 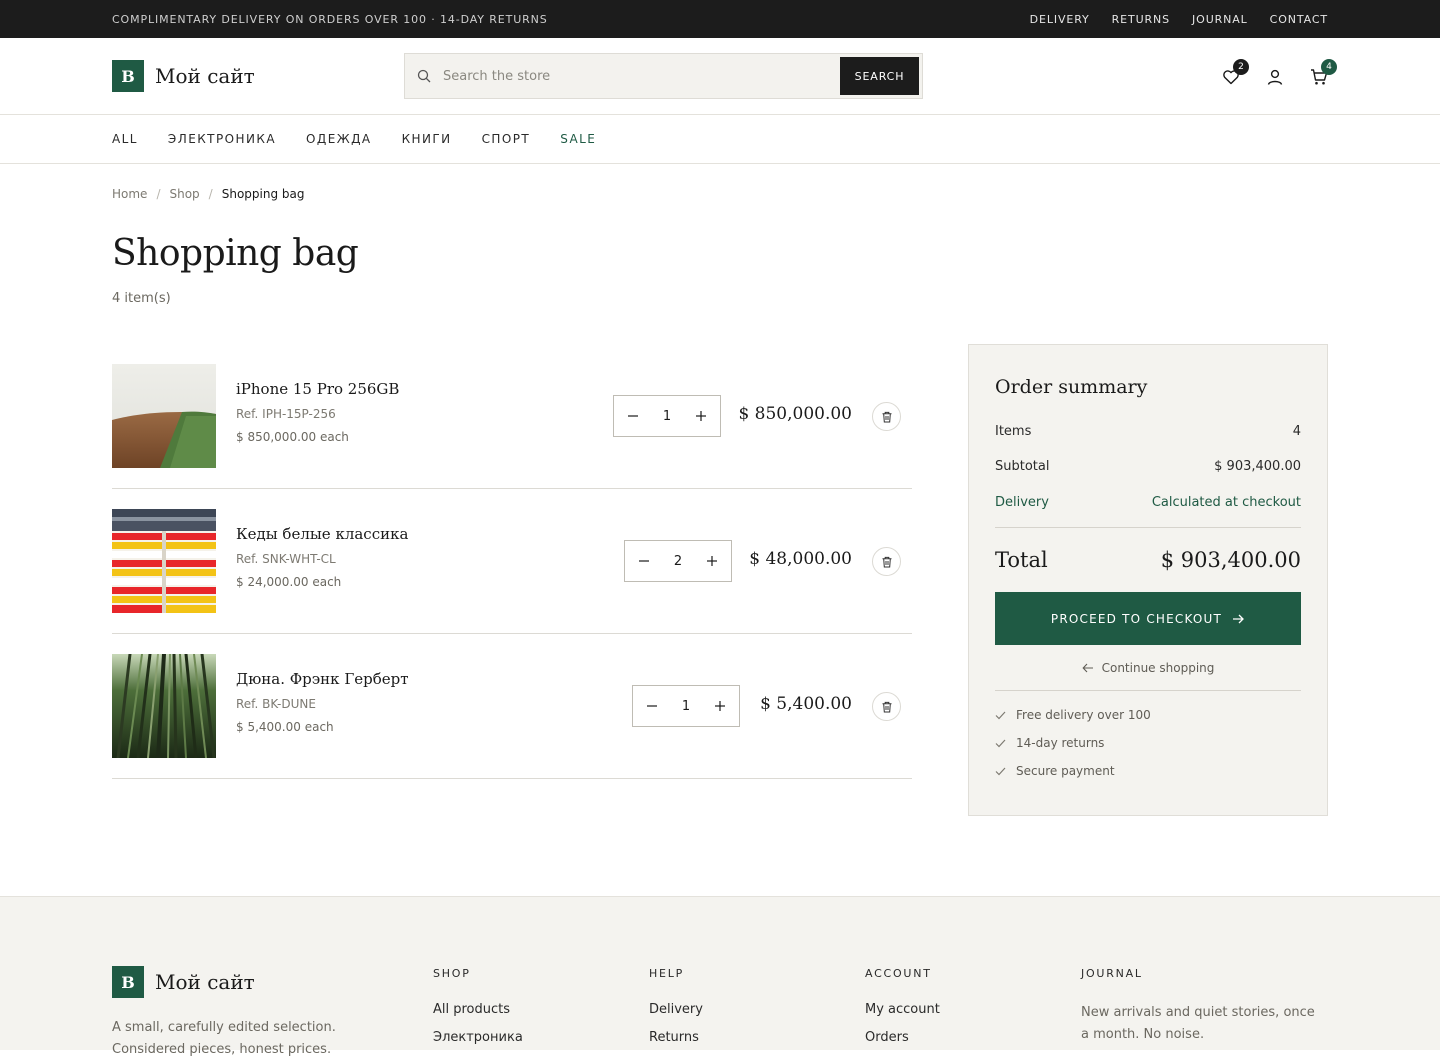 What do you see at coordinates (1021, 560) in the screenshot?
I see `summary-total-label: Total` at bounding box center [1021, 560].